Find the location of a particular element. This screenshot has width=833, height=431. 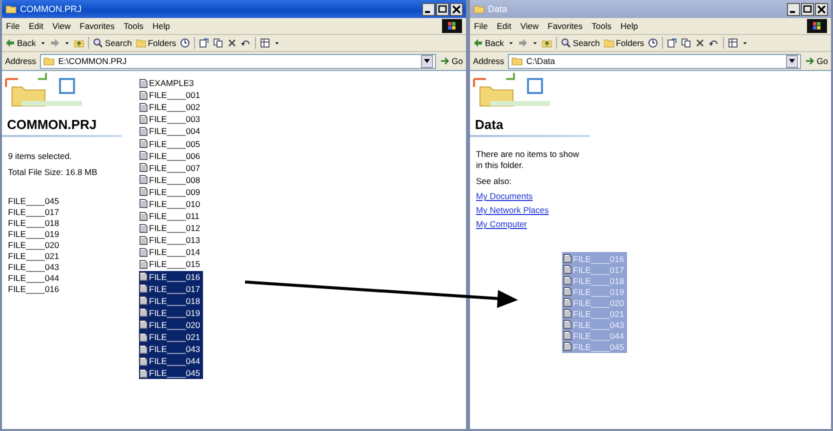

file-list-row: FILE____001 is located at coordinates (171, 95).